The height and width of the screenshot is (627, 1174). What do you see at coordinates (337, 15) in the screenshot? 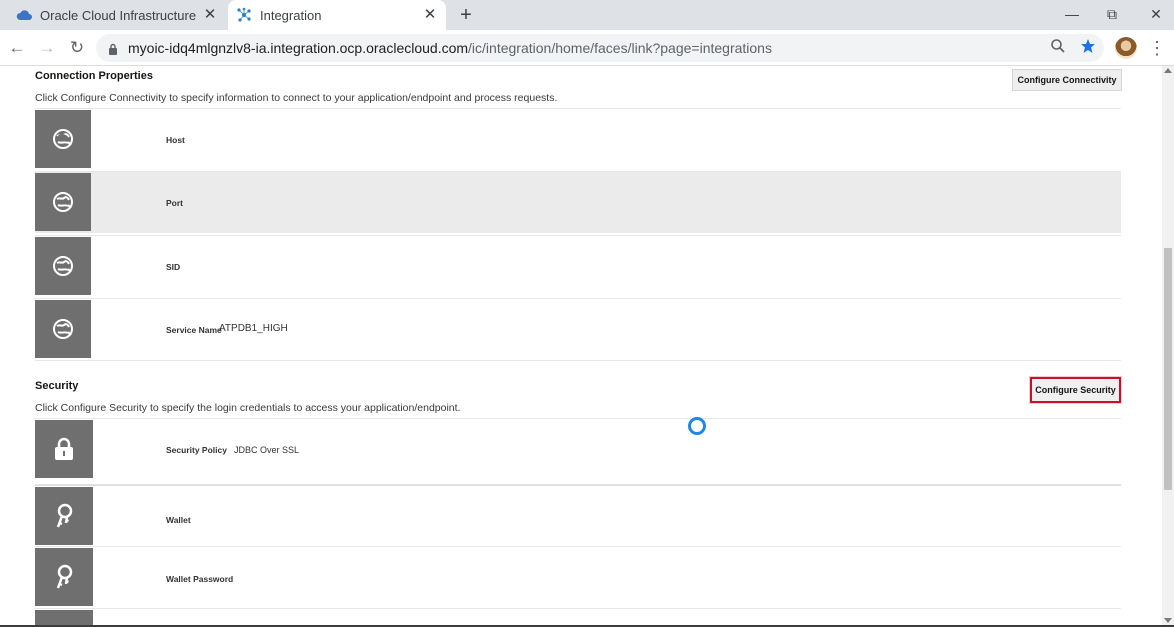
I see `tab-integration: Integration ✕` at bounding box center [337, 15].